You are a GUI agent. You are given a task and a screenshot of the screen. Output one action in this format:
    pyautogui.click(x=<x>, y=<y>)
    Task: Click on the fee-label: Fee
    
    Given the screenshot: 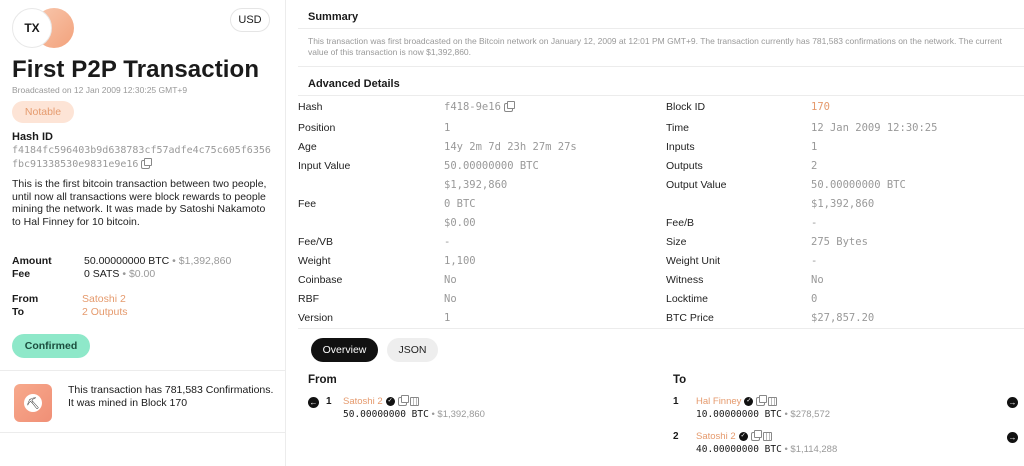 What is the action you would take?
    pyautogui.click(x=21, y=274)
    